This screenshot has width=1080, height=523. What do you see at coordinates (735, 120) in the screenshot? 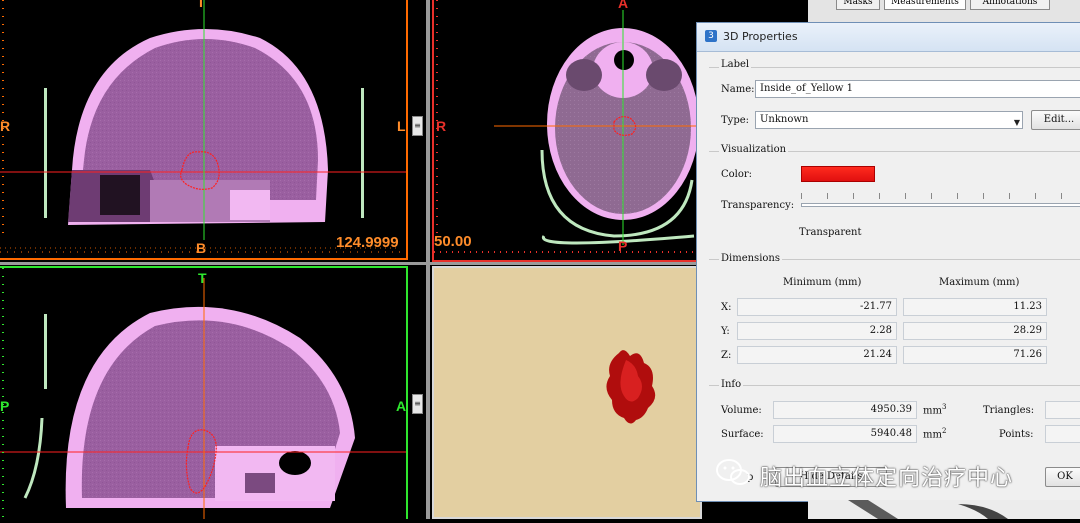
I see `type-label: Type:` at bounding box center [735, 120].